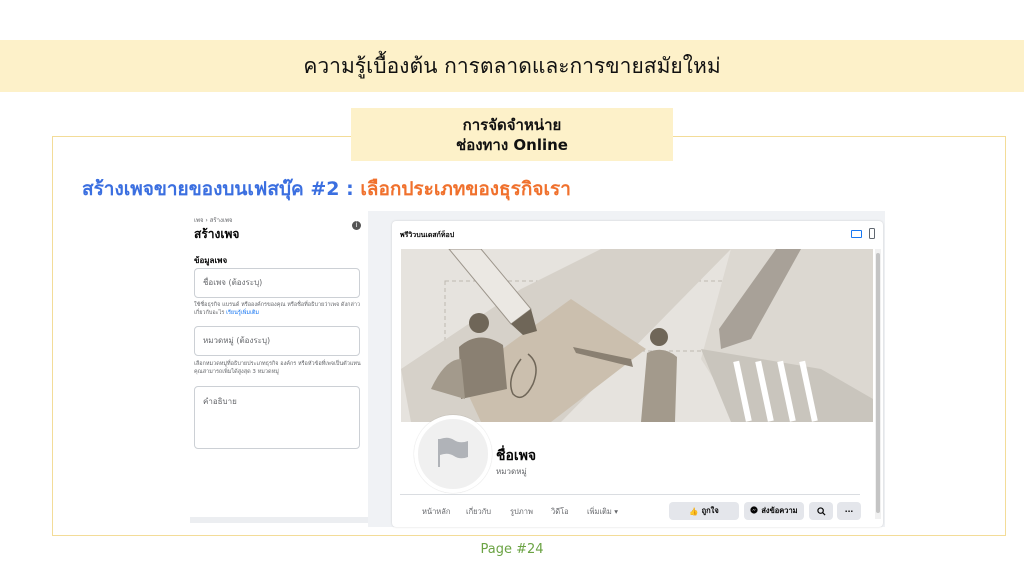 This screenshot has width=1024, height=576. What do you see at coordinates (872, 233) in the screenshot?
I see `mobile-icon` at bounding box center [872, 233].